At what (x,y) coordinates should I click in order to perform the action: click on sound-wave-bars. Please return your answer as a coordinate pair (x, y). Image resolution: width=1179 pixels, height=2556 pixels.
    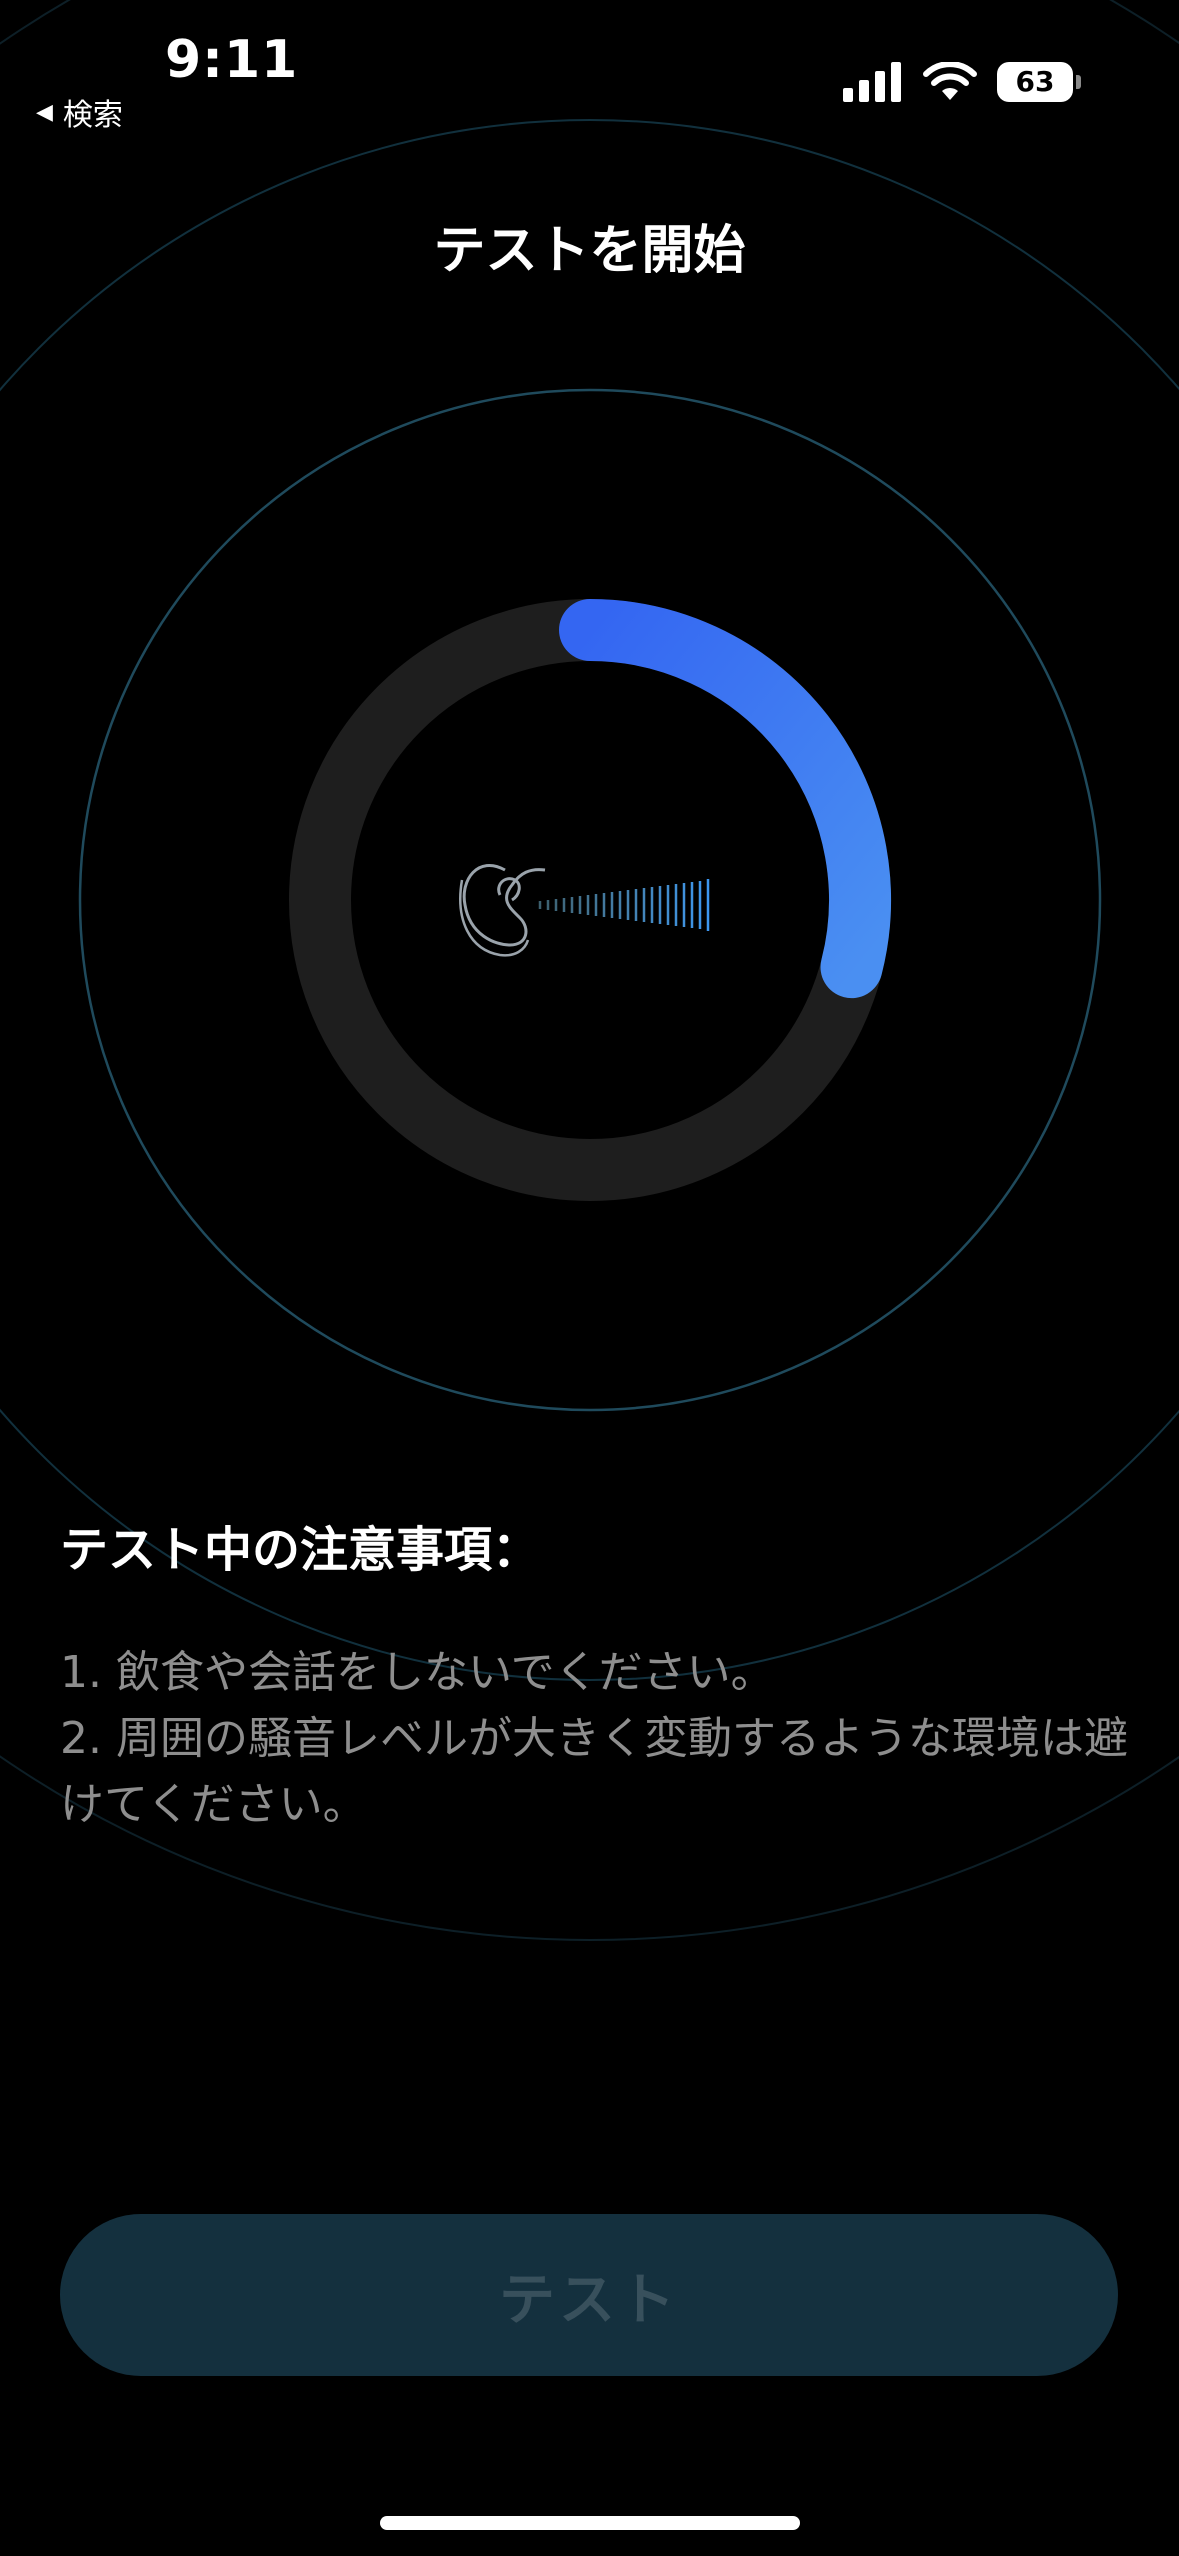
    Looking at the image, I should click on (624, 905).